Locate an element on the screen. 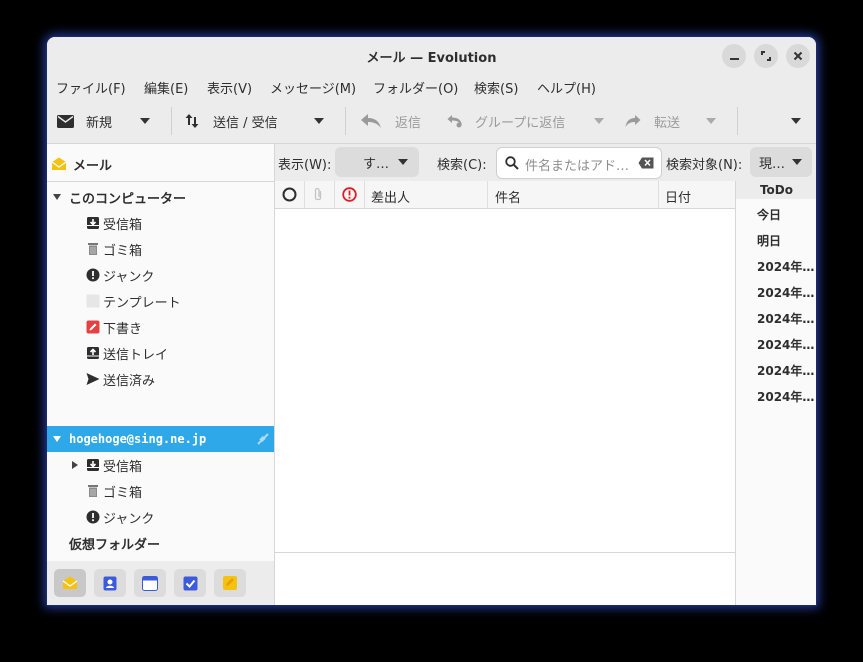 The height and width of the screenshot is (662, 863). new-dropdown is located at coordinates (145, 121).